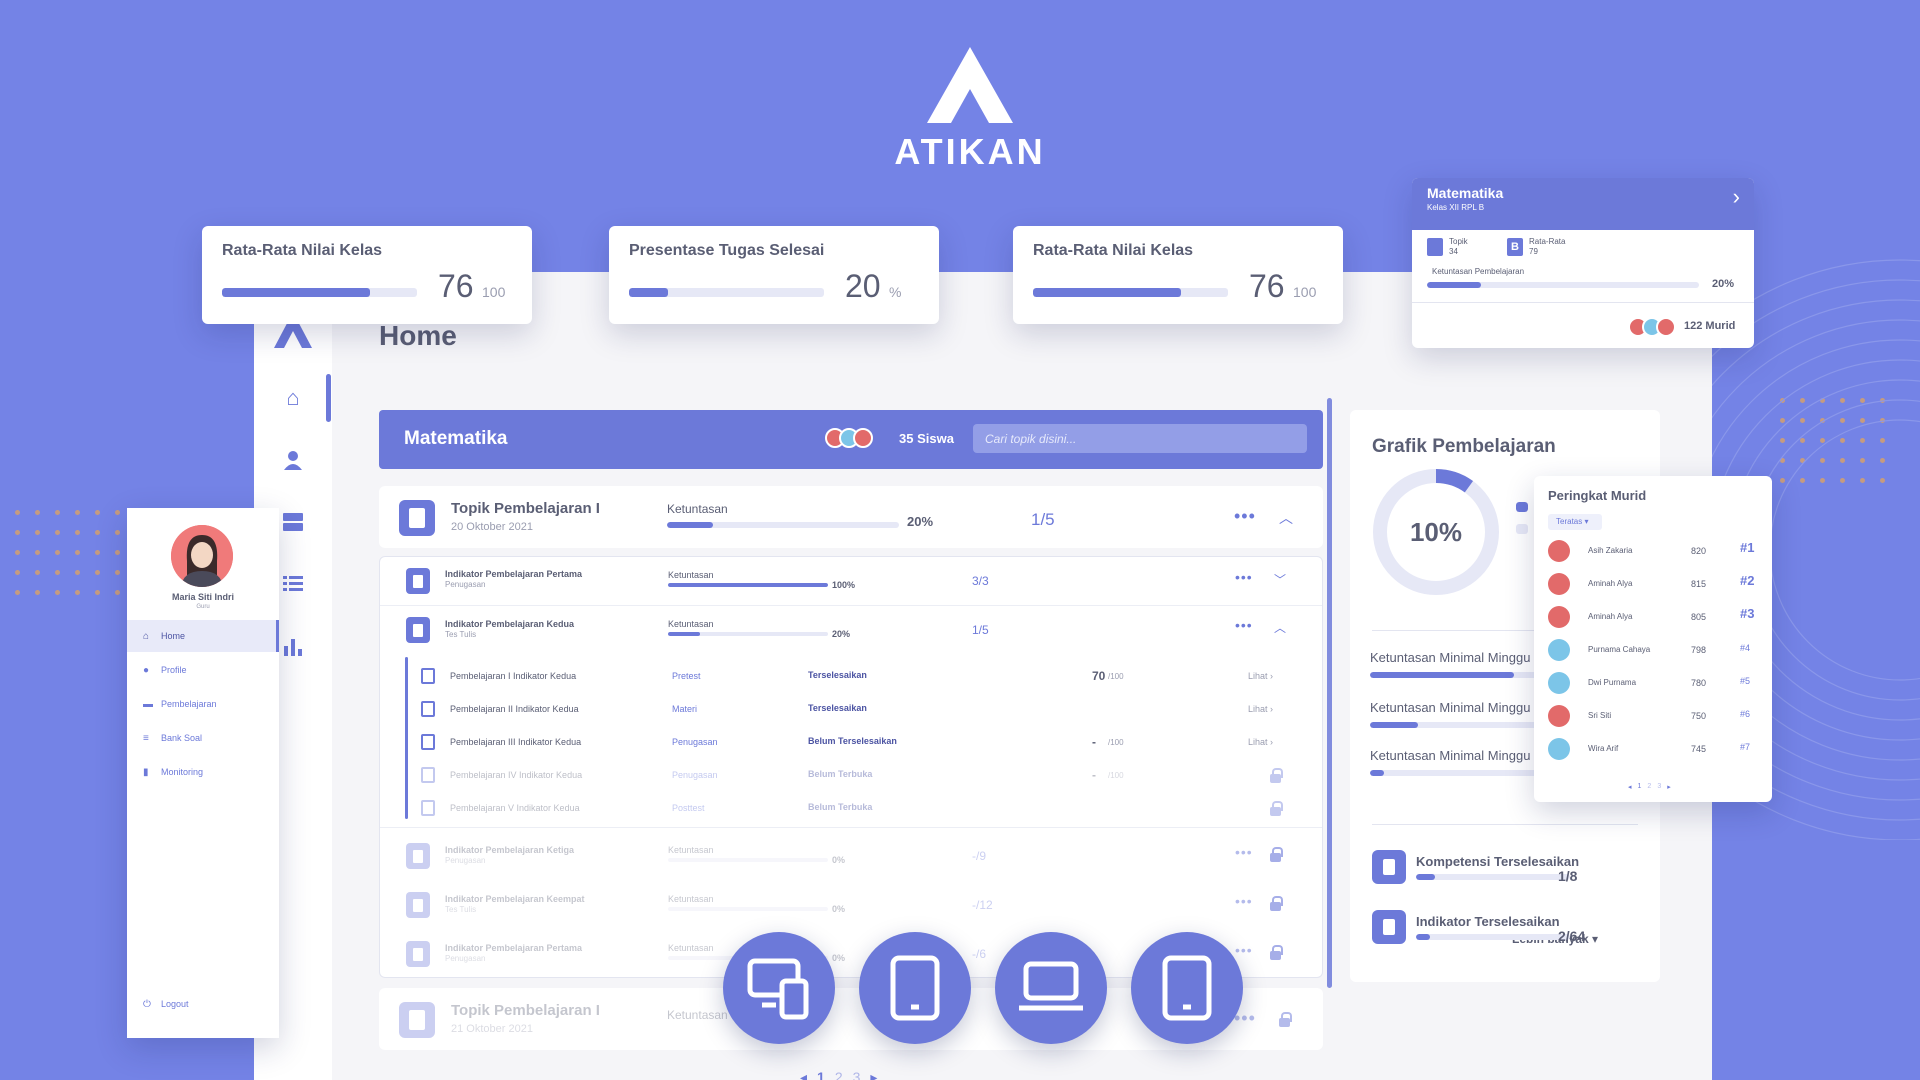 The image size is (1920, 1080). I want to click on logout-button: ⏻ Logout, so click(203, 1004).